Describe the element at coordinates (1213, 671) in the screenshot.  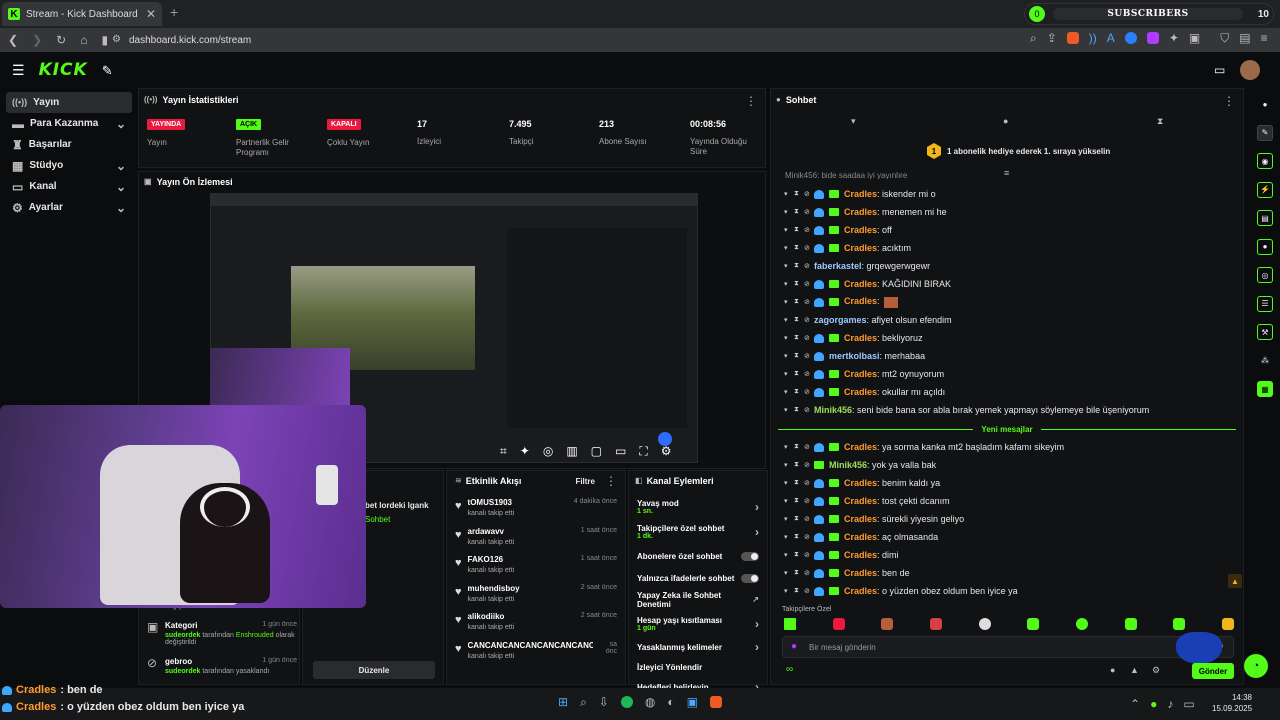
I see `send-button: Gönder` at that location.